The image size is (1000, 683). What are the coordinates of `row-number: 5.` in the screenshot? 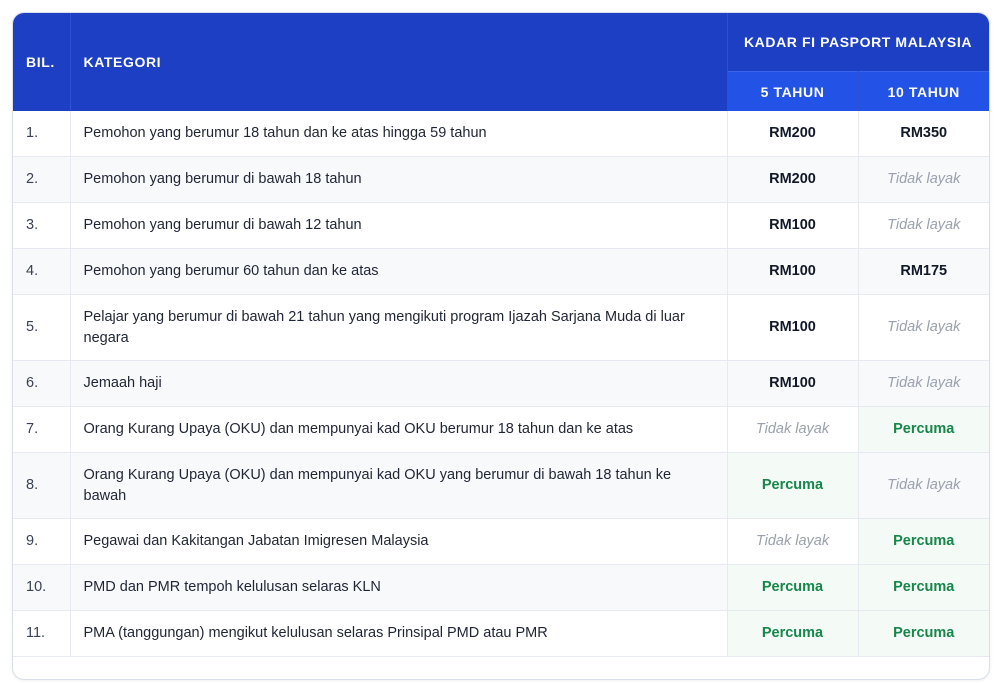 It's located at (42, 327).